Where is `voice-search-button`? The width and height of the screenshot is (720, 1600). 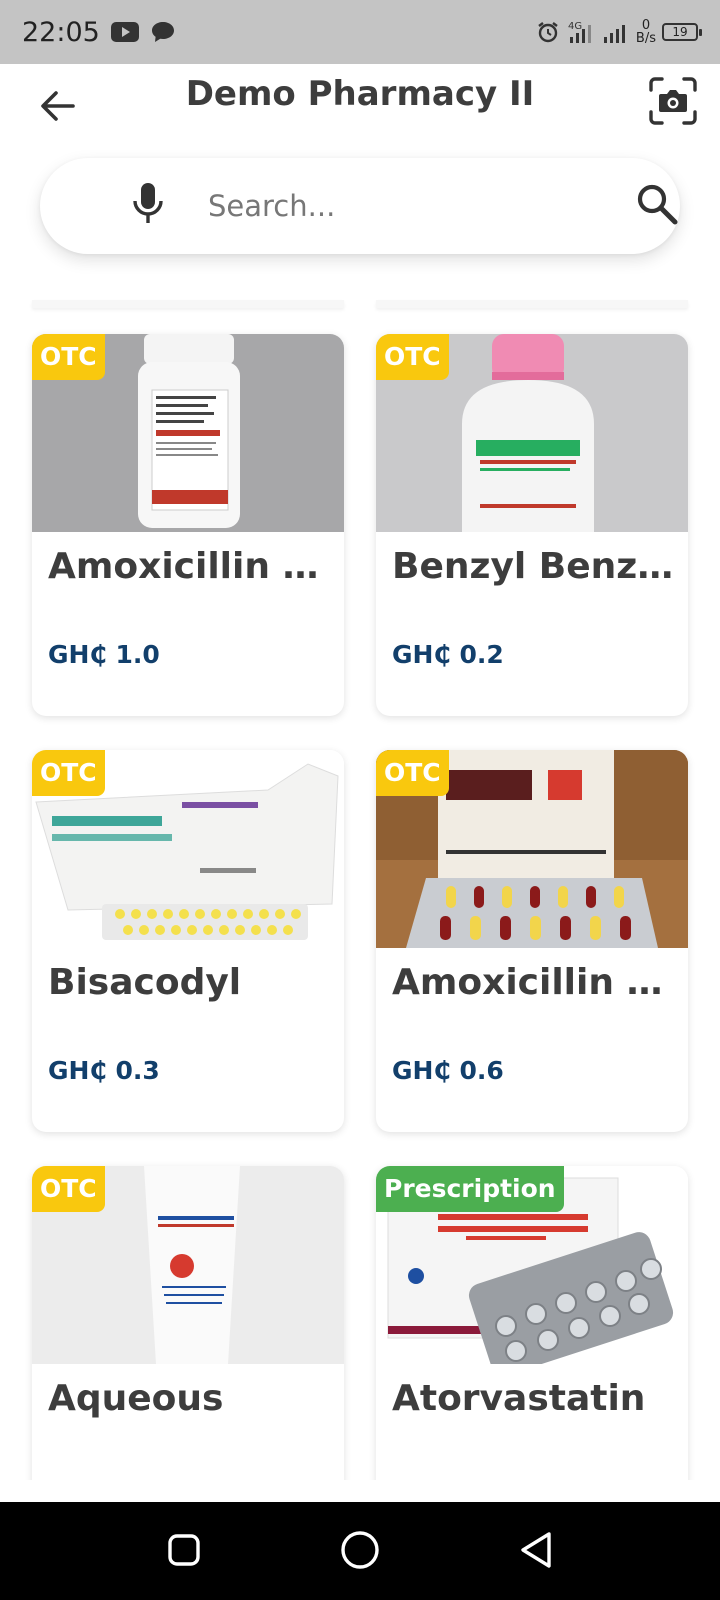 voice-search-button is located at coordinates (148, 206).